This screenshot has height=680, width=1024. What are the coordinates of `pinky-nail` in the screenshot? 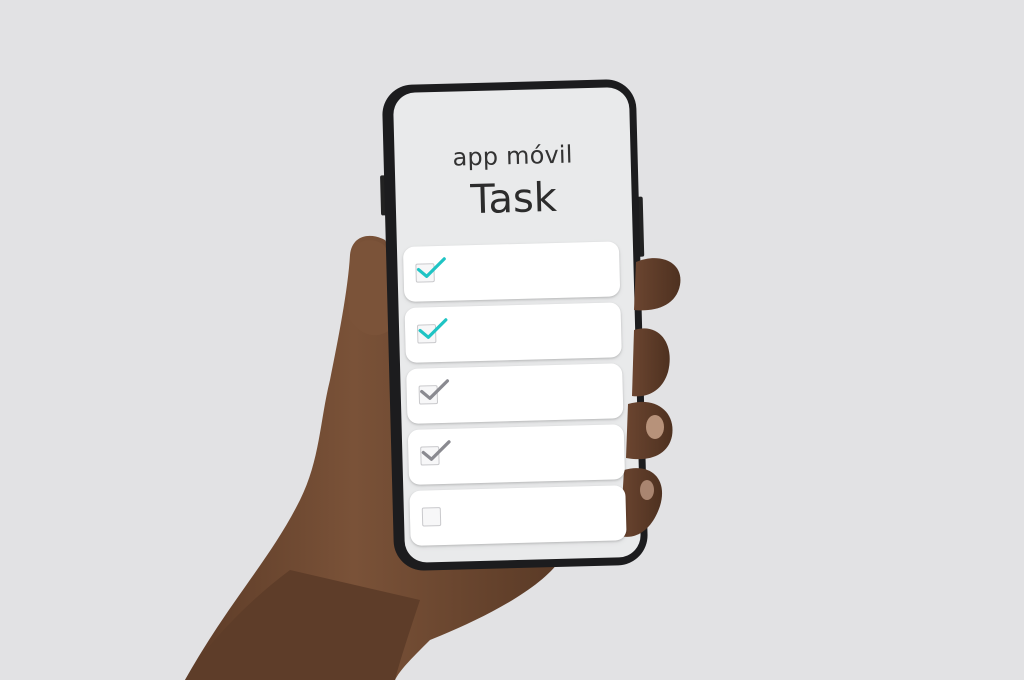 It's located at (647, 490).